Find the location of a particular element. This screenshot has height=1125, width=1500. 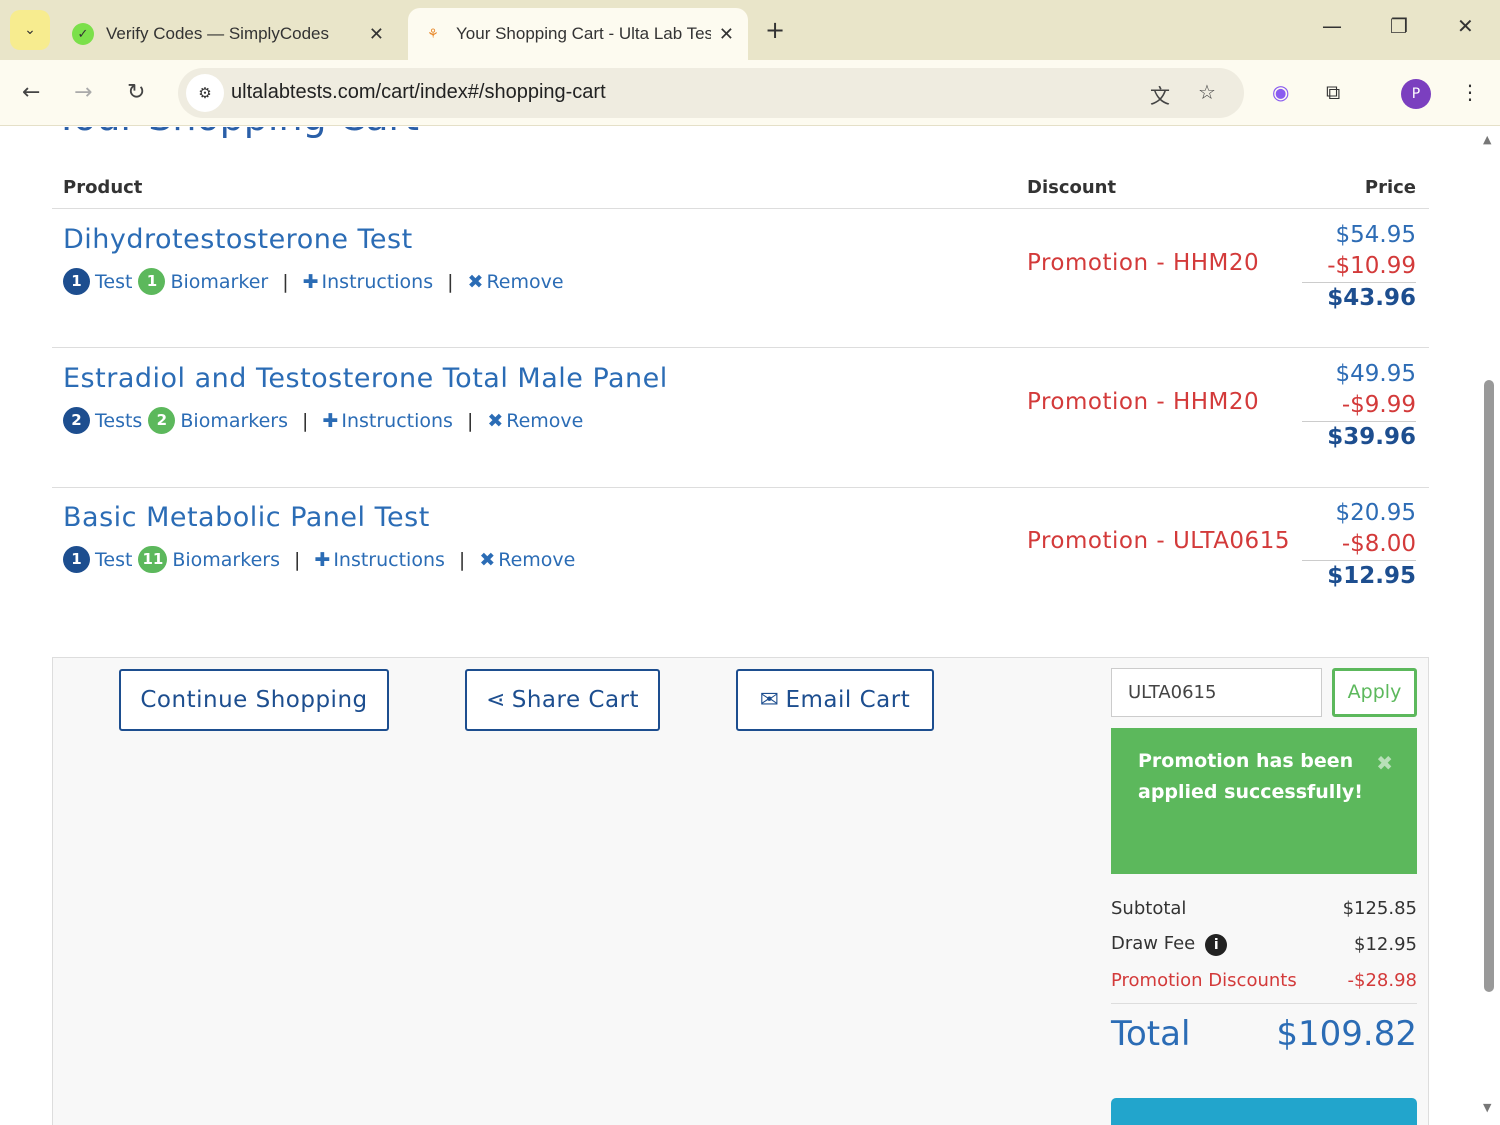

biomarkers-count-badge: 2 is located at coordinates (162, 420).